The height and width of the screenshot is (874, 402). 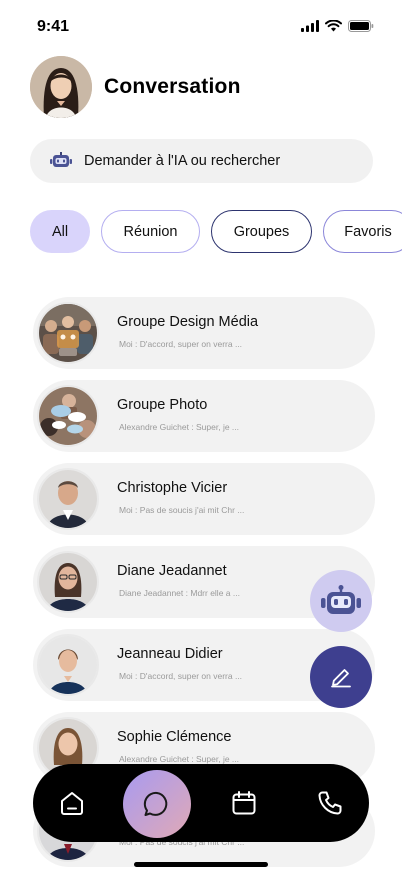 I want to click on filter-chip-label: All, so click(x=60, y=231).